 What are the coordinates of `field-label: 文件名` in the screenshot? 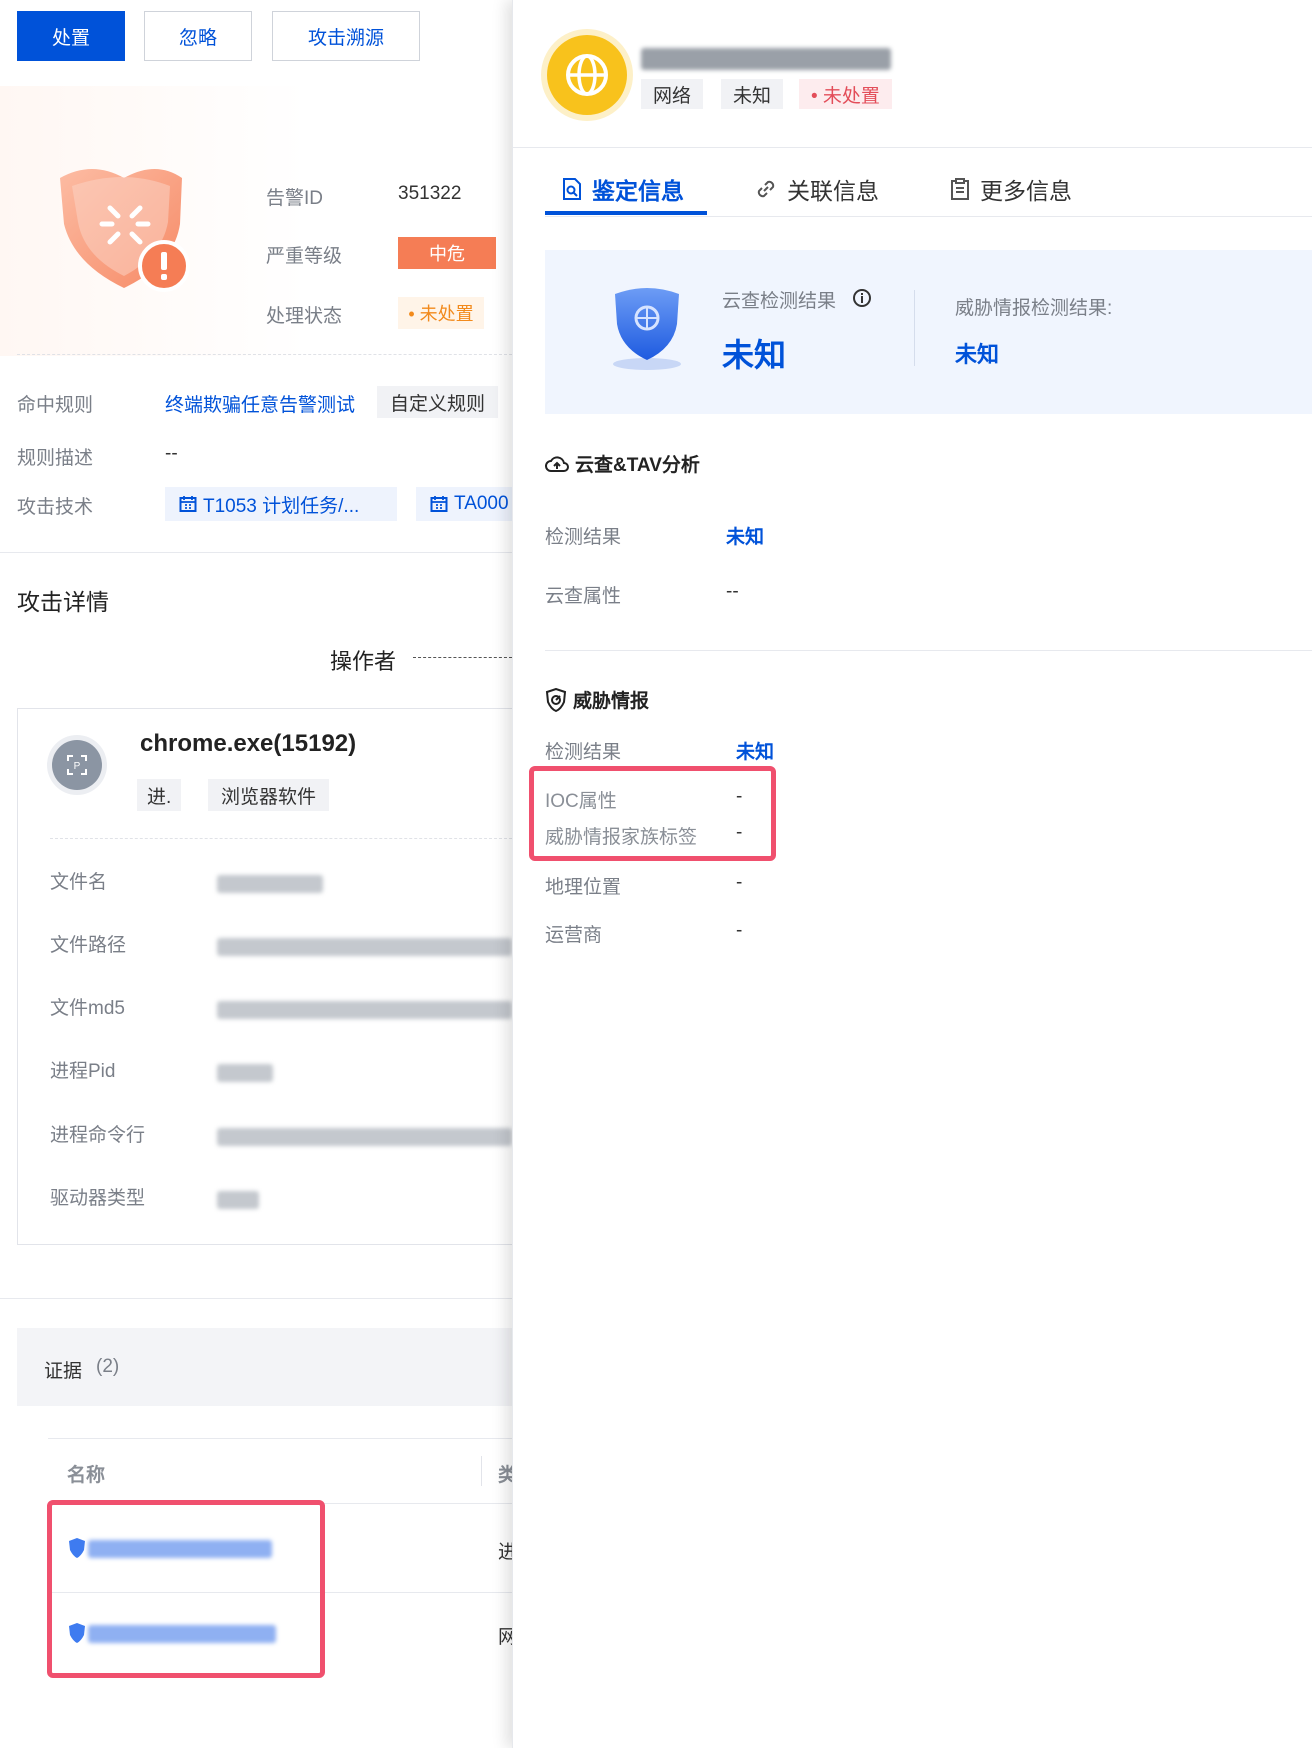 It's located at (79, 882).